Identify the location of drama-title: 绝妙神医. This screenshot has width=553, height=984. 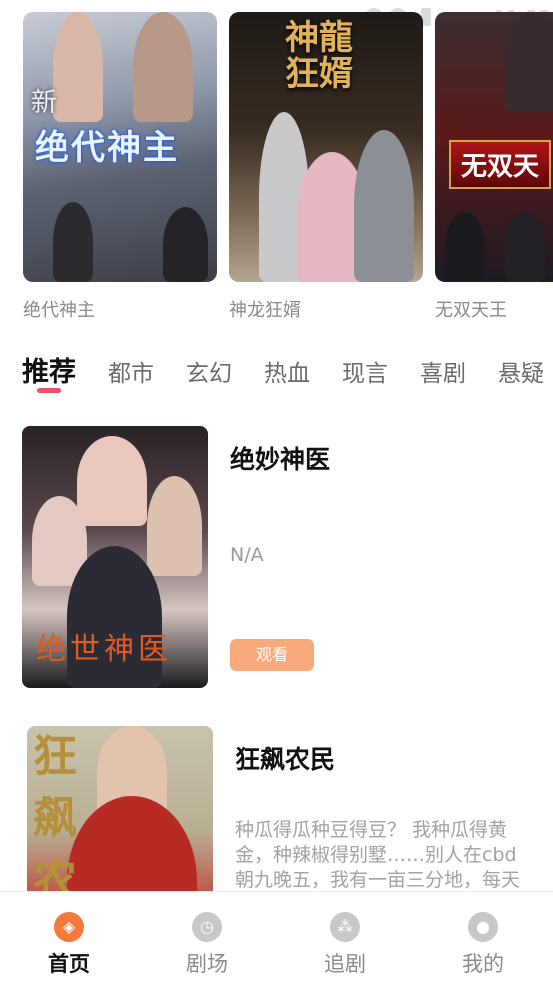
(280, 458).